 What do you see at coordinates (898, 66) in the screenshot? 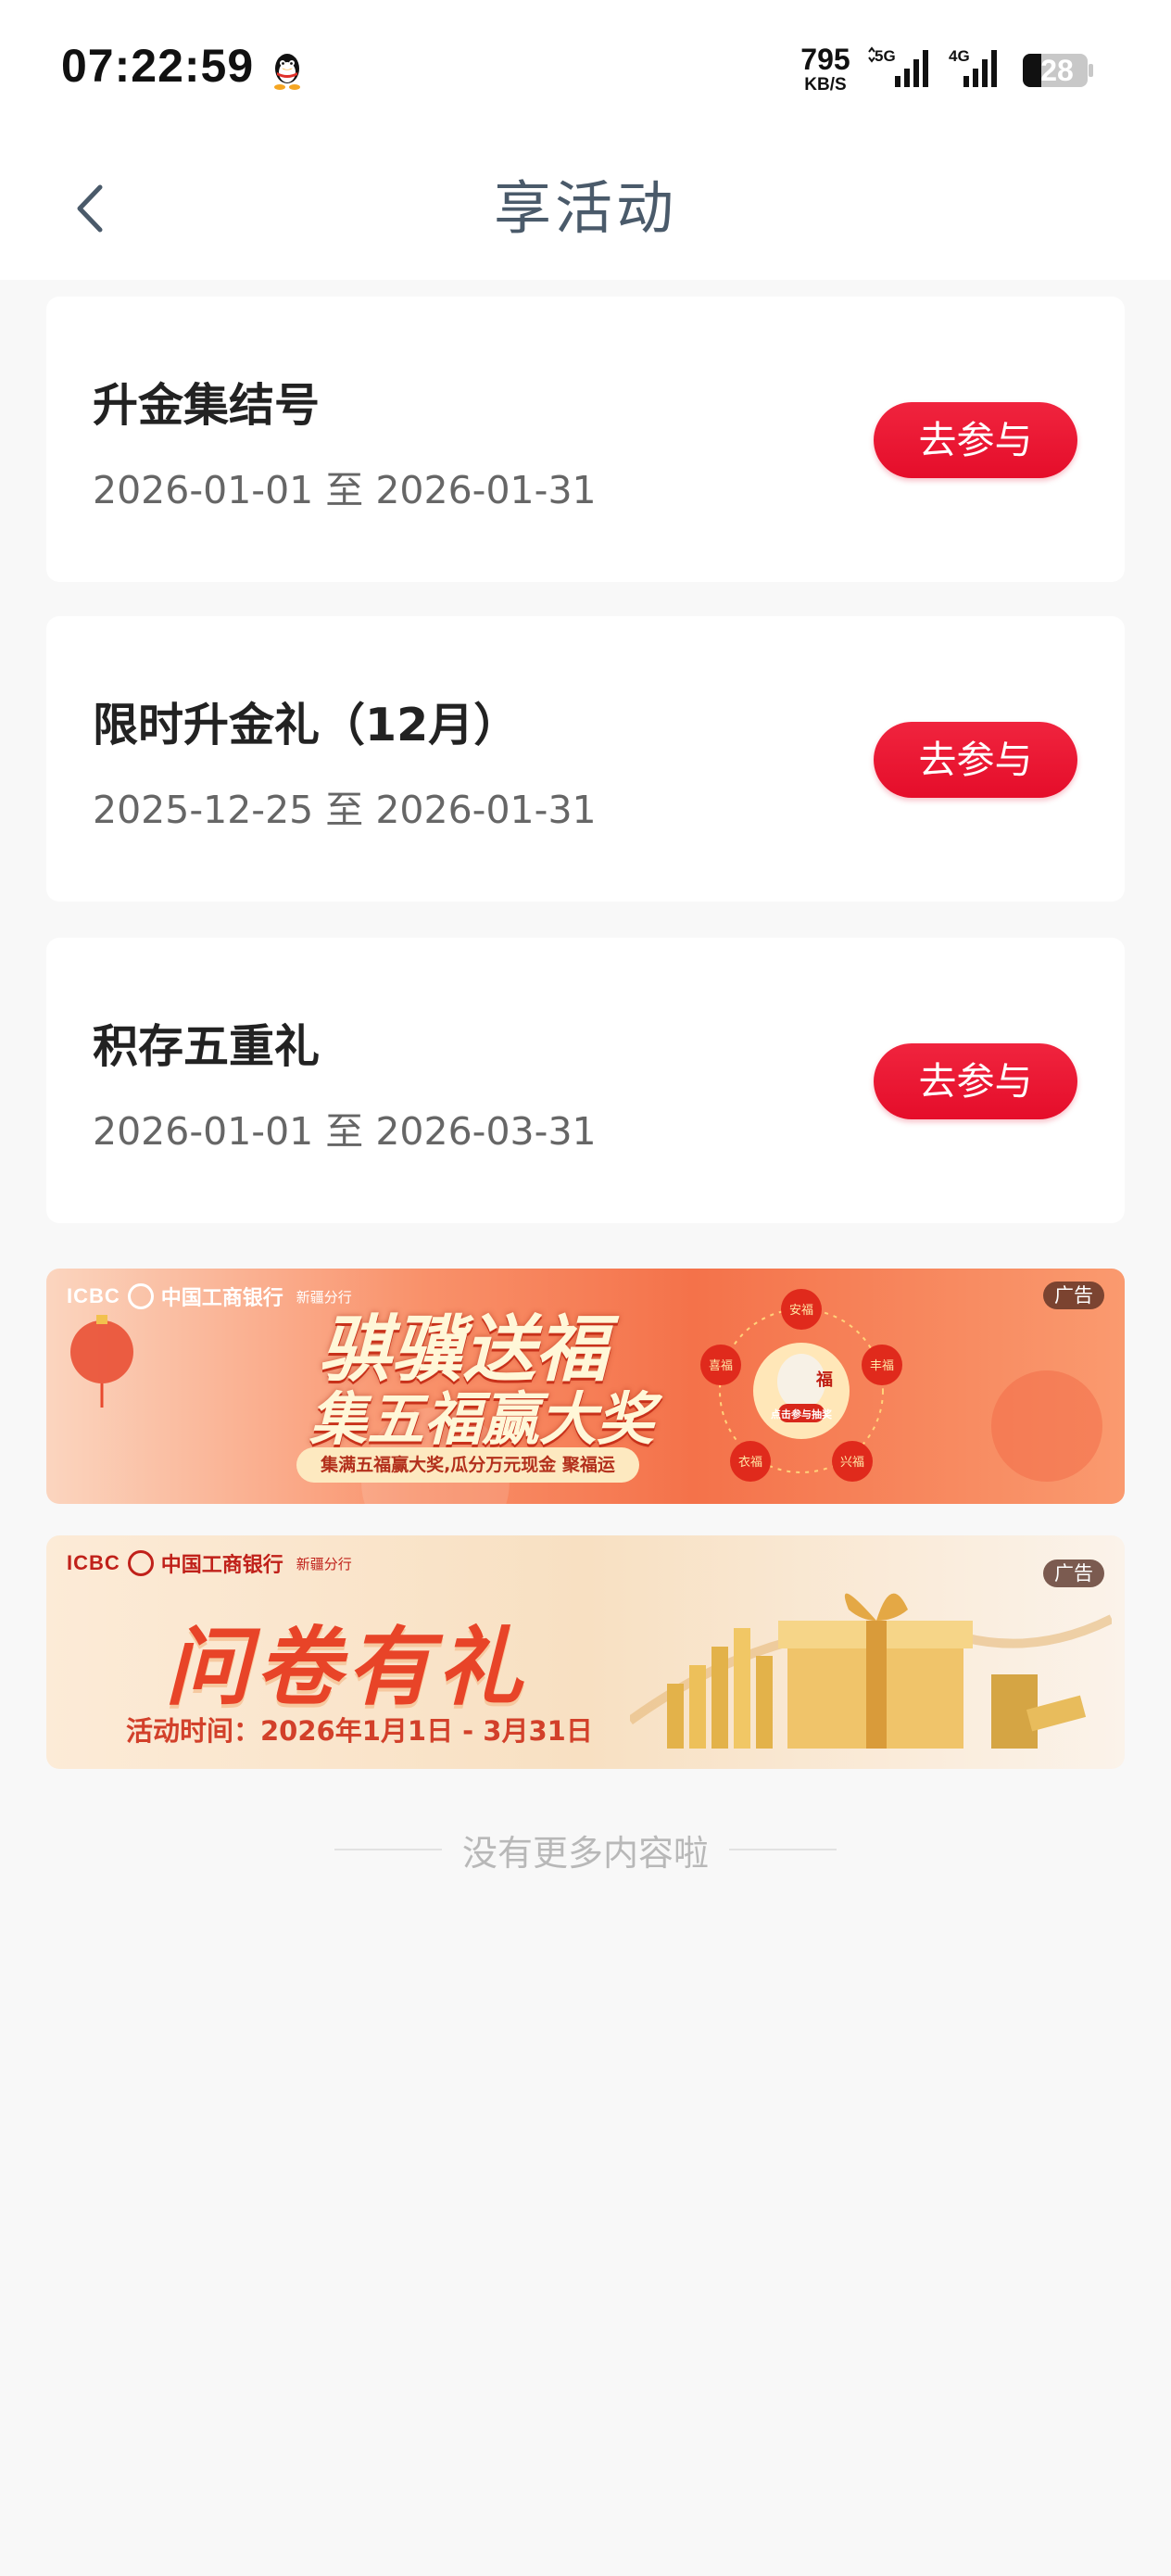
I see `cell-signal-5g-icon: 5G` at bounding box center [898, 66].